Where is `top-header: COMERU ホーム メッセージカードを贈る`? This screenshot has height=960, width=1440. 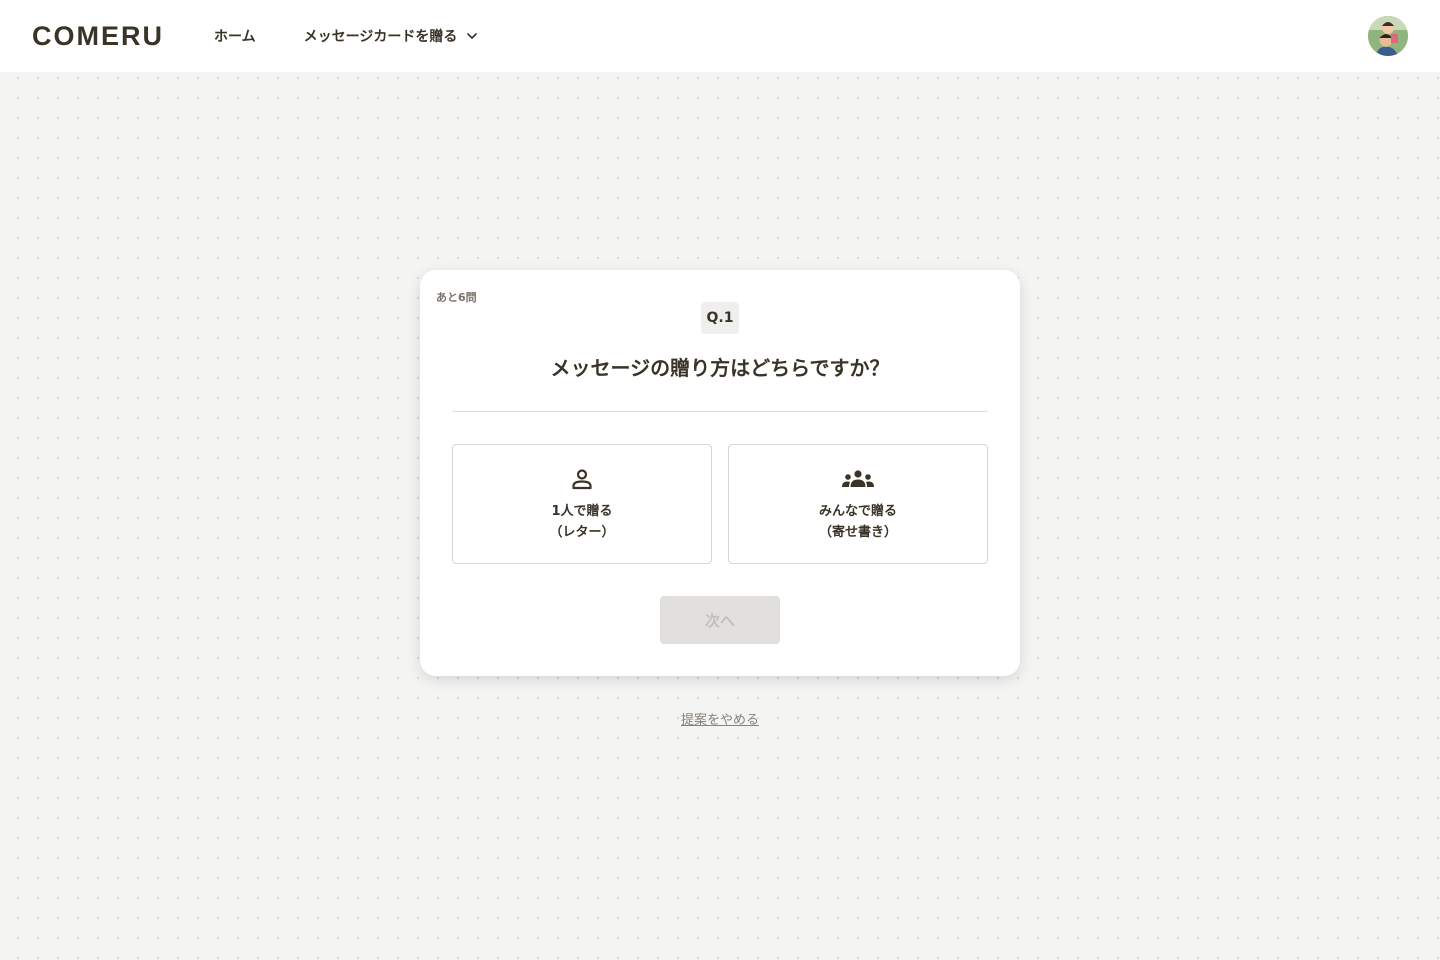 top-header: COMERU ホーム メッセージカードを贈る is located at coordinates (720, 36).